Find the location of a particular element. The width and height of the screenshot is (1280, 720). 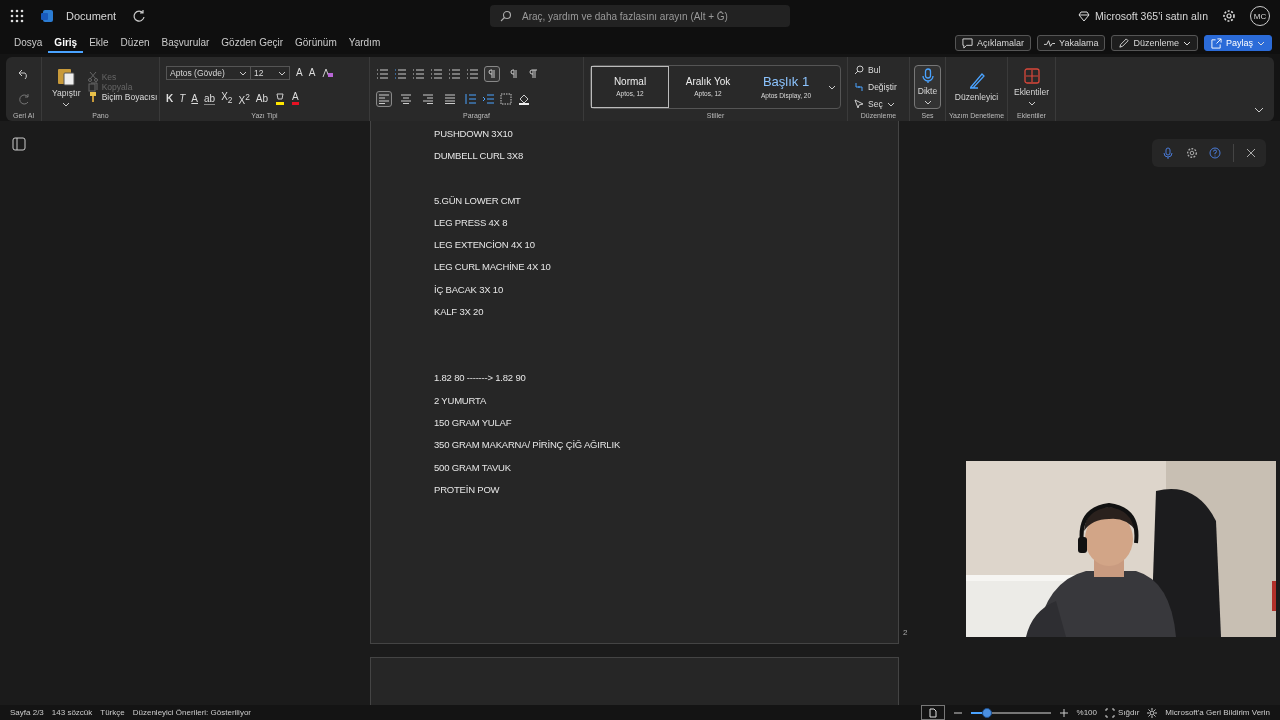

format-button: ab is located at coordinates (210, 98).